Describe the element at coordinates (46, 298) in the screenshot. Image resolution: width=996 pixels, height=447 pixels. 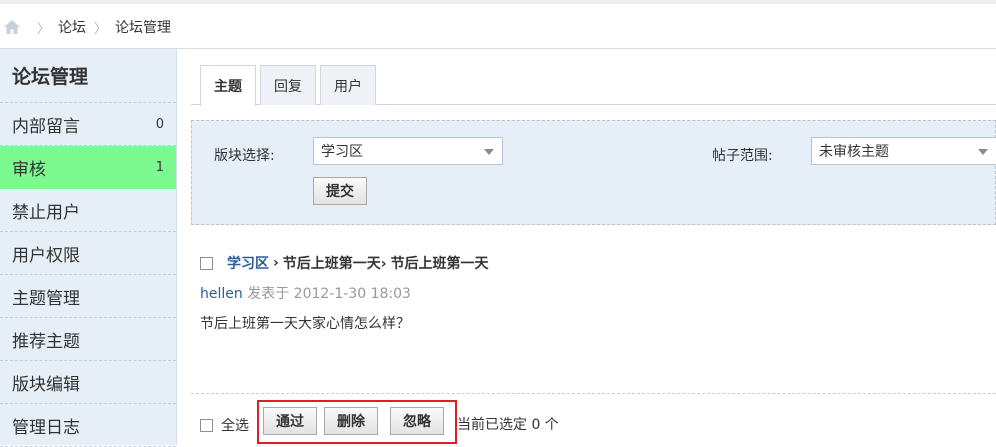
I see `sidebar-item-label: 主题管理` at that location.